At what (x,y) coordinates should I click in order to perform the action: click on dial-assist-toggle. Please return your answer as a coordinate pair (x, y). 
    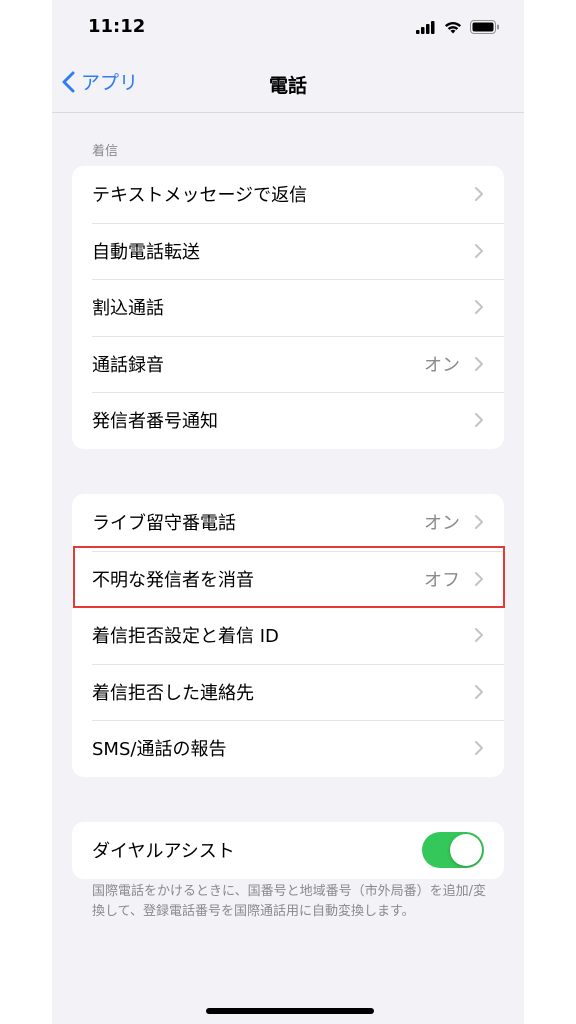
    Looking at the image, I should click on (453, 850).